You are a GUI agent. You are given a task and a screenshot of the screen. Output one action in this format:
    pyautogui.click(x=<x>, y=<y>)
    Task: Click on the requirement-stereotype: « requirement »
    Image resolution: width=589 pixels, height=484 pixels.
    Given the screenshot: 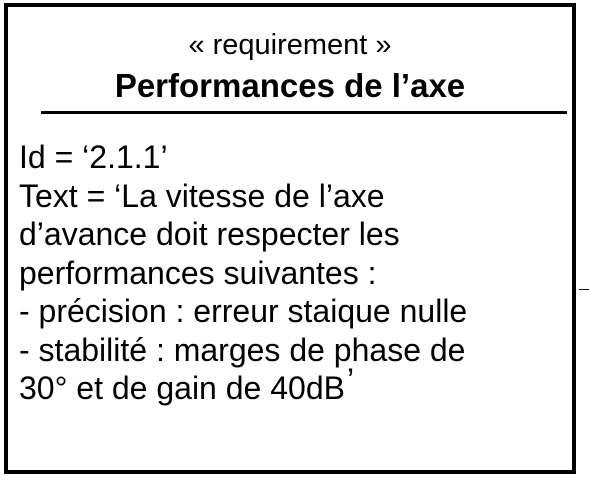 What is the action you would take?
    pyautogui.click(x=290, y=45)
    